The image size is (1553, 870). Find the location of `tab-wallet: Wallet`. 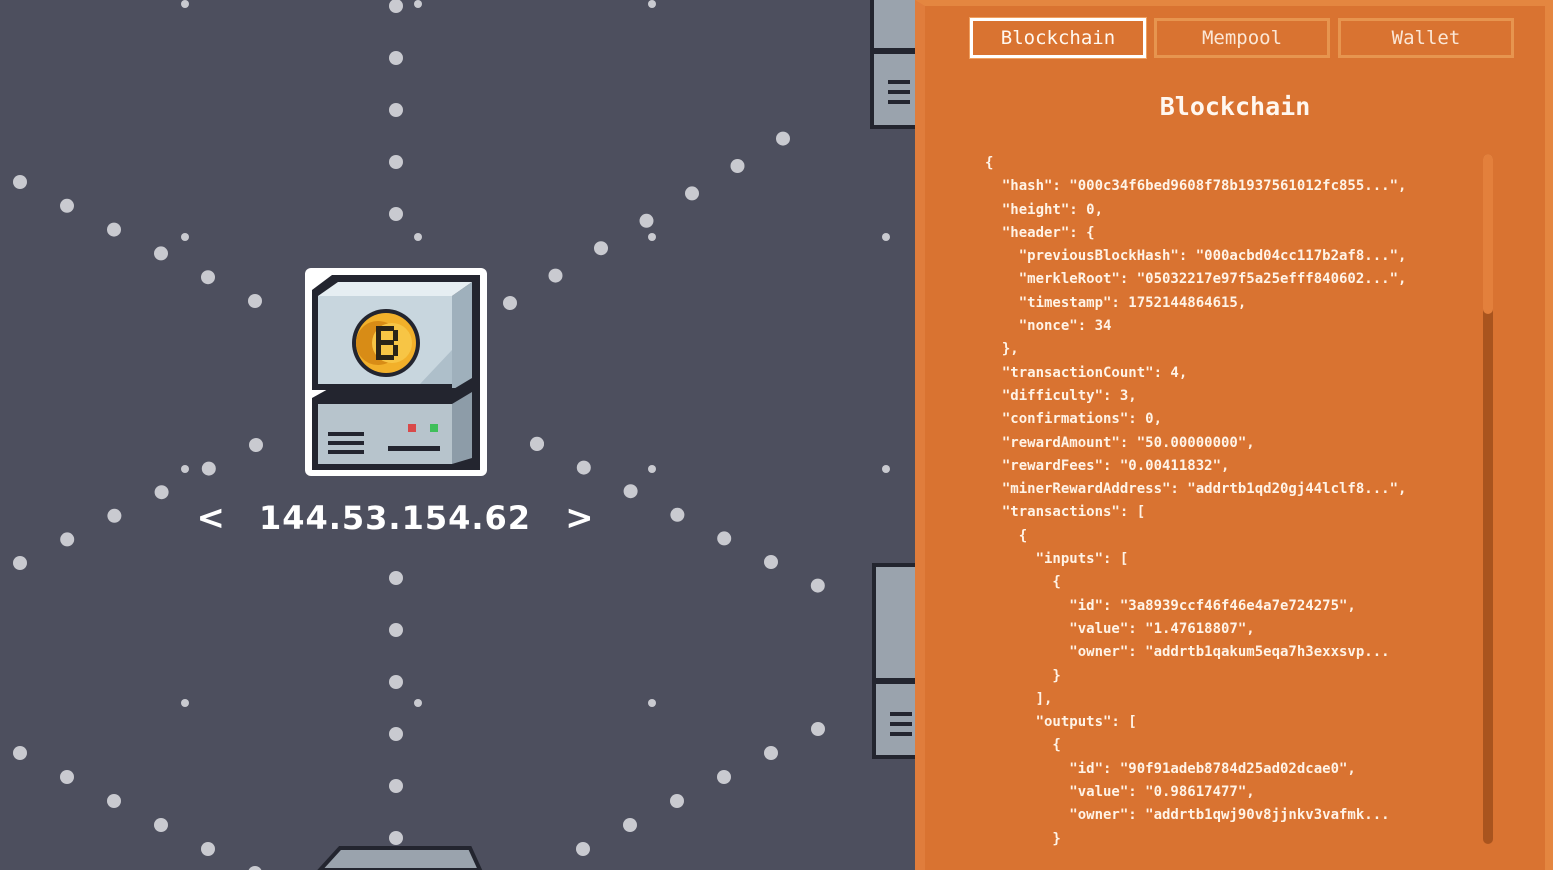

tab-wallet: Wallet is located at coordinates (1426, 38).